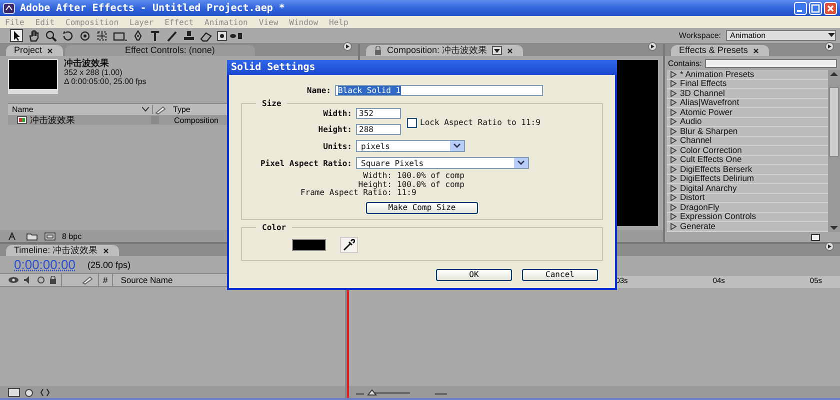 This screenshot has width=840, height=400. I want to click on rotate-tool-icon, so click(68, 36).